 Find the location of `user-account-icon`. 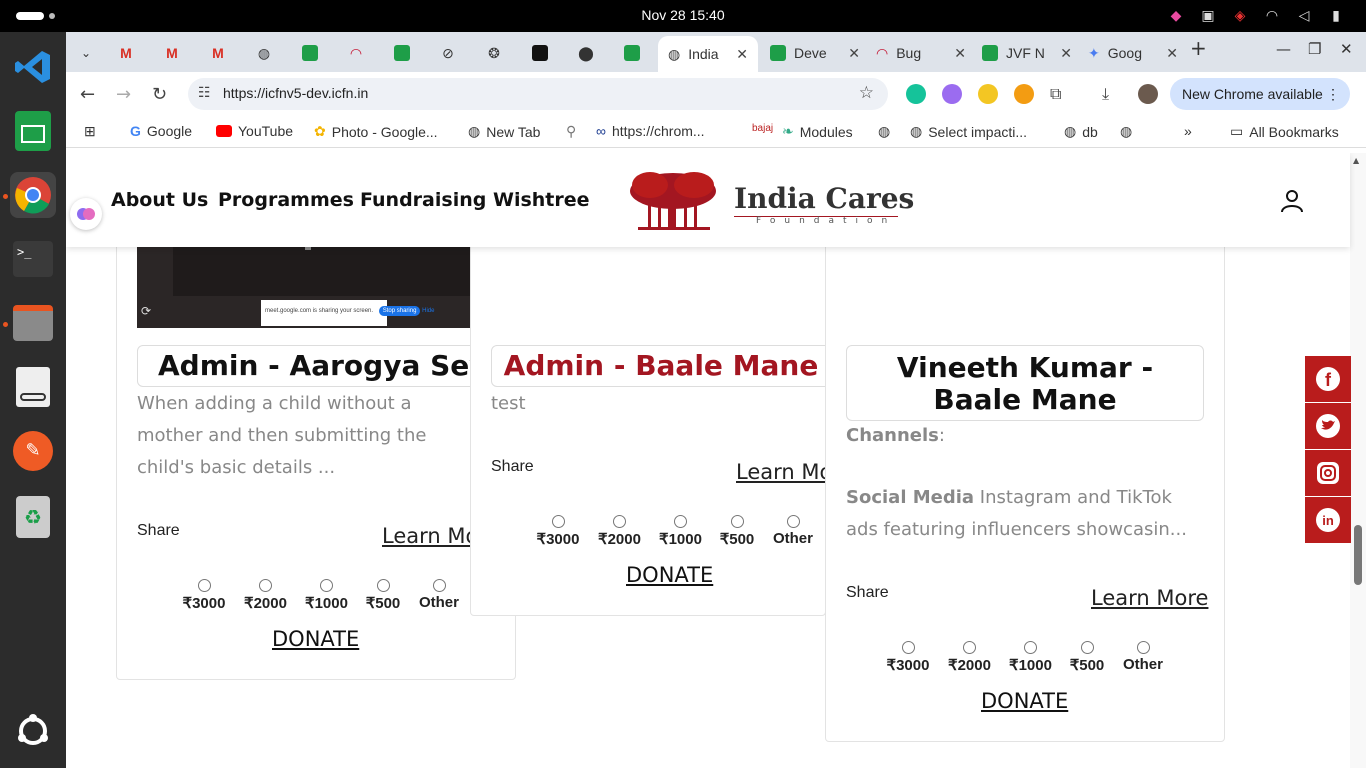

user-account-icon is located at coordinates (1292, 201).